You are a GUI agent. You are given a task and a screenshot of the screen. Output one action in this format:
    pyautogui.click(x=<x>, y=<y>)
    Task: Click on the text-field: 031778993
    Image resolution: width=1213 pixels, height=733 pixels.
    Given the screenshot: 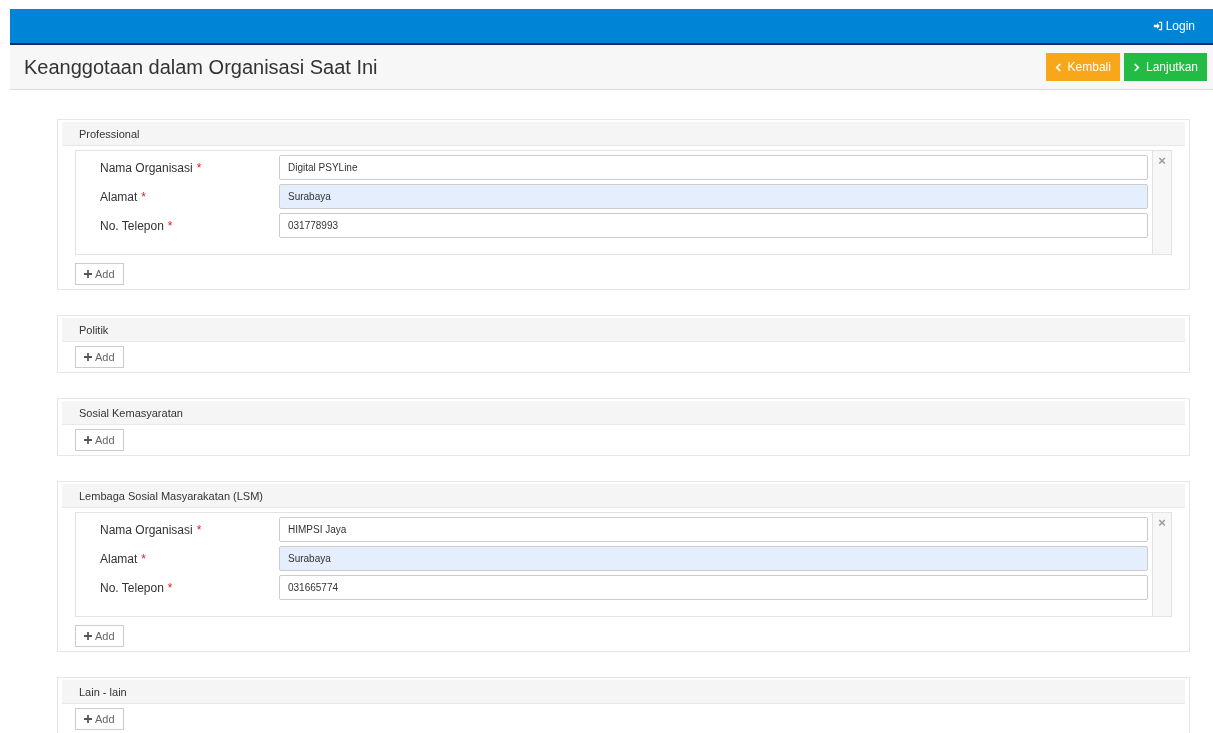 What is the action you would take?
    pyautogui.click(x=713, y=225)
    